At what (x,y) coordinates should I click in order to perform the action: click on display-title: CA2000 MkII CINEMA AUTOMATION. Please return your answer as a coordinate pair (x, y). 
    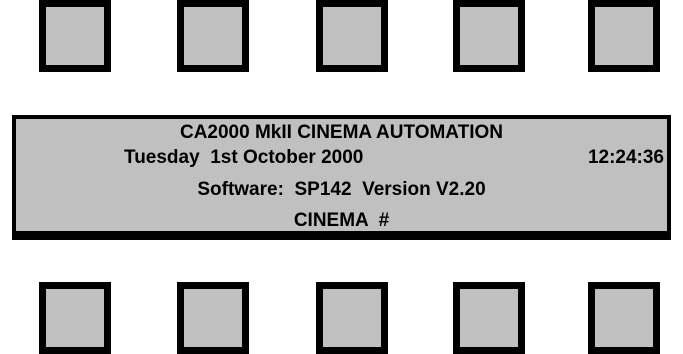
    Looking at the image, I should click on (341, 132).